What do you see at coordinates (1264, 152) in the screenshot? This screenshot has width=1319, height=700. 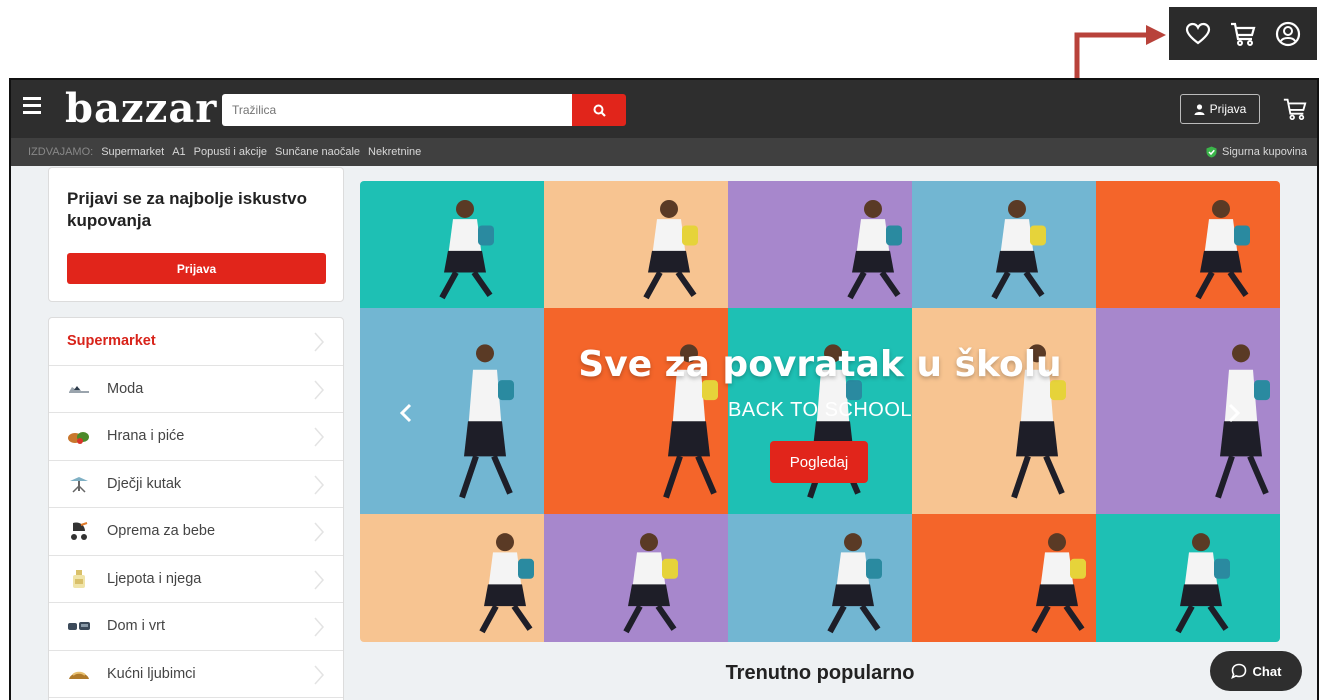 I see `secure-shopping-label: Sigurna kupovina` at bounding box center [1264, 152].